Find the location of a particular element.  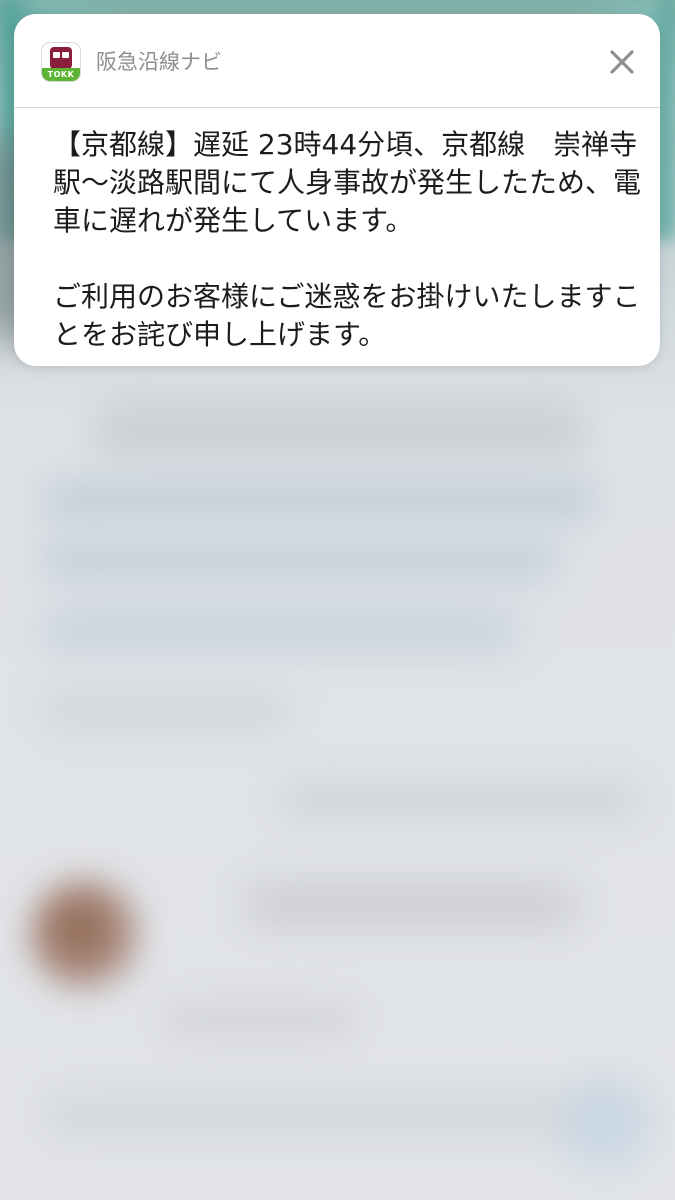

app-name: 阪急沿線ナビ is located at coordinates (159, 62).